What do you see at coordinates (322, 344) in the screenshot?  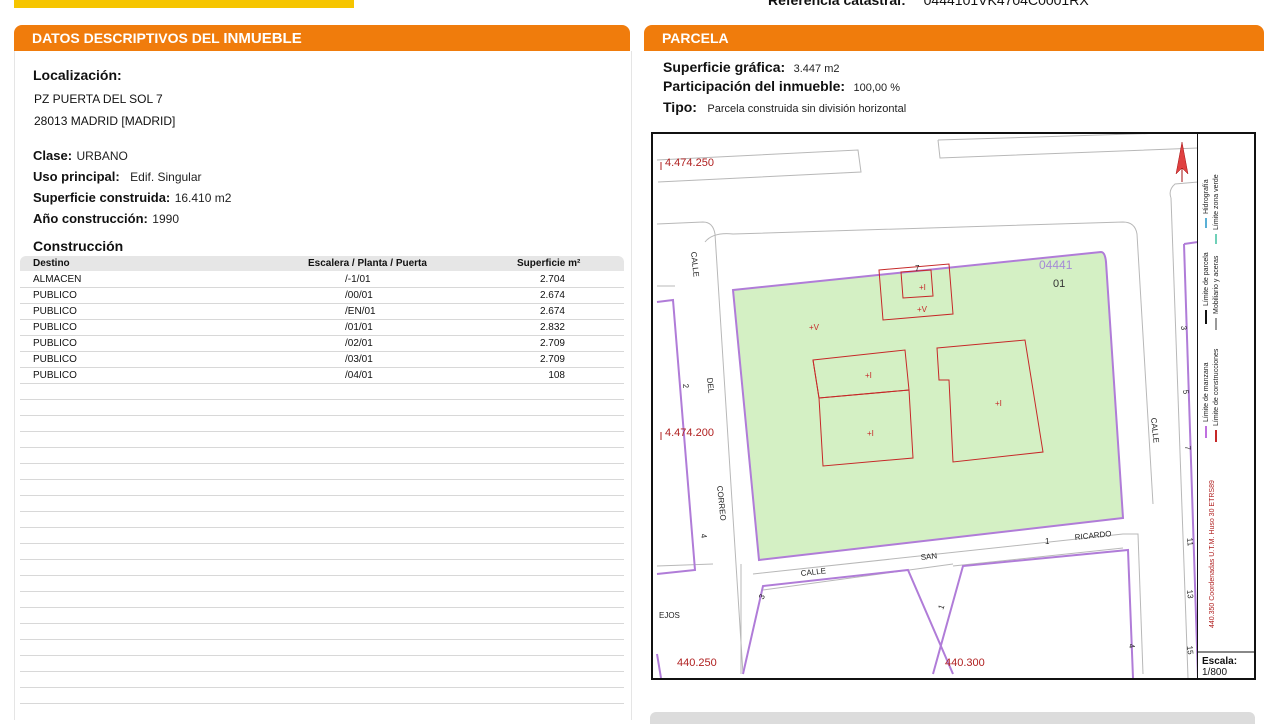 I see `table-row: PUBLICO /02/01 2.709` at bounding box center [322, 344].